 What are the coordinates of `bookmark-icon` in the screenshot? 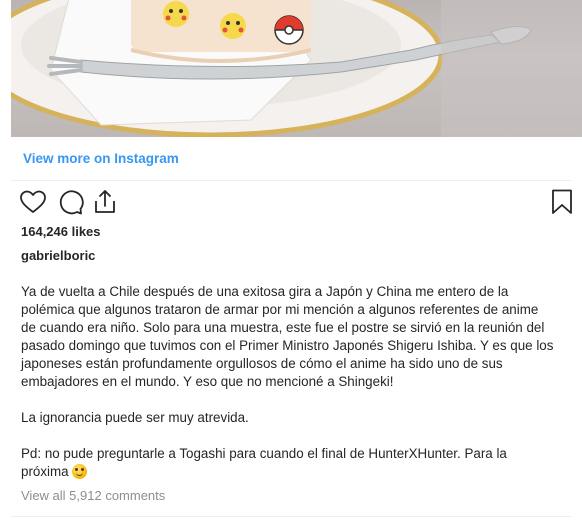 It's located at (562, 202).